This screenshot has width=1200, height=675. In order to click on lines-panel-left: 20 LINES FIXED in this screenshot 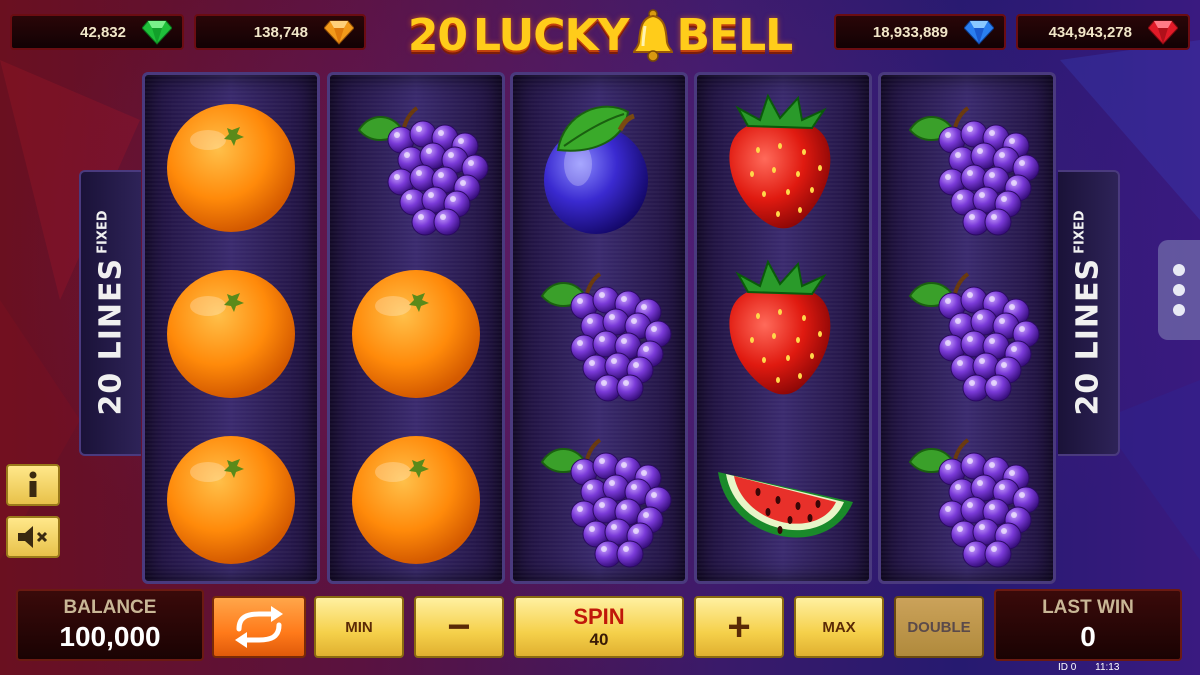, I will do `click(110, 313)`.